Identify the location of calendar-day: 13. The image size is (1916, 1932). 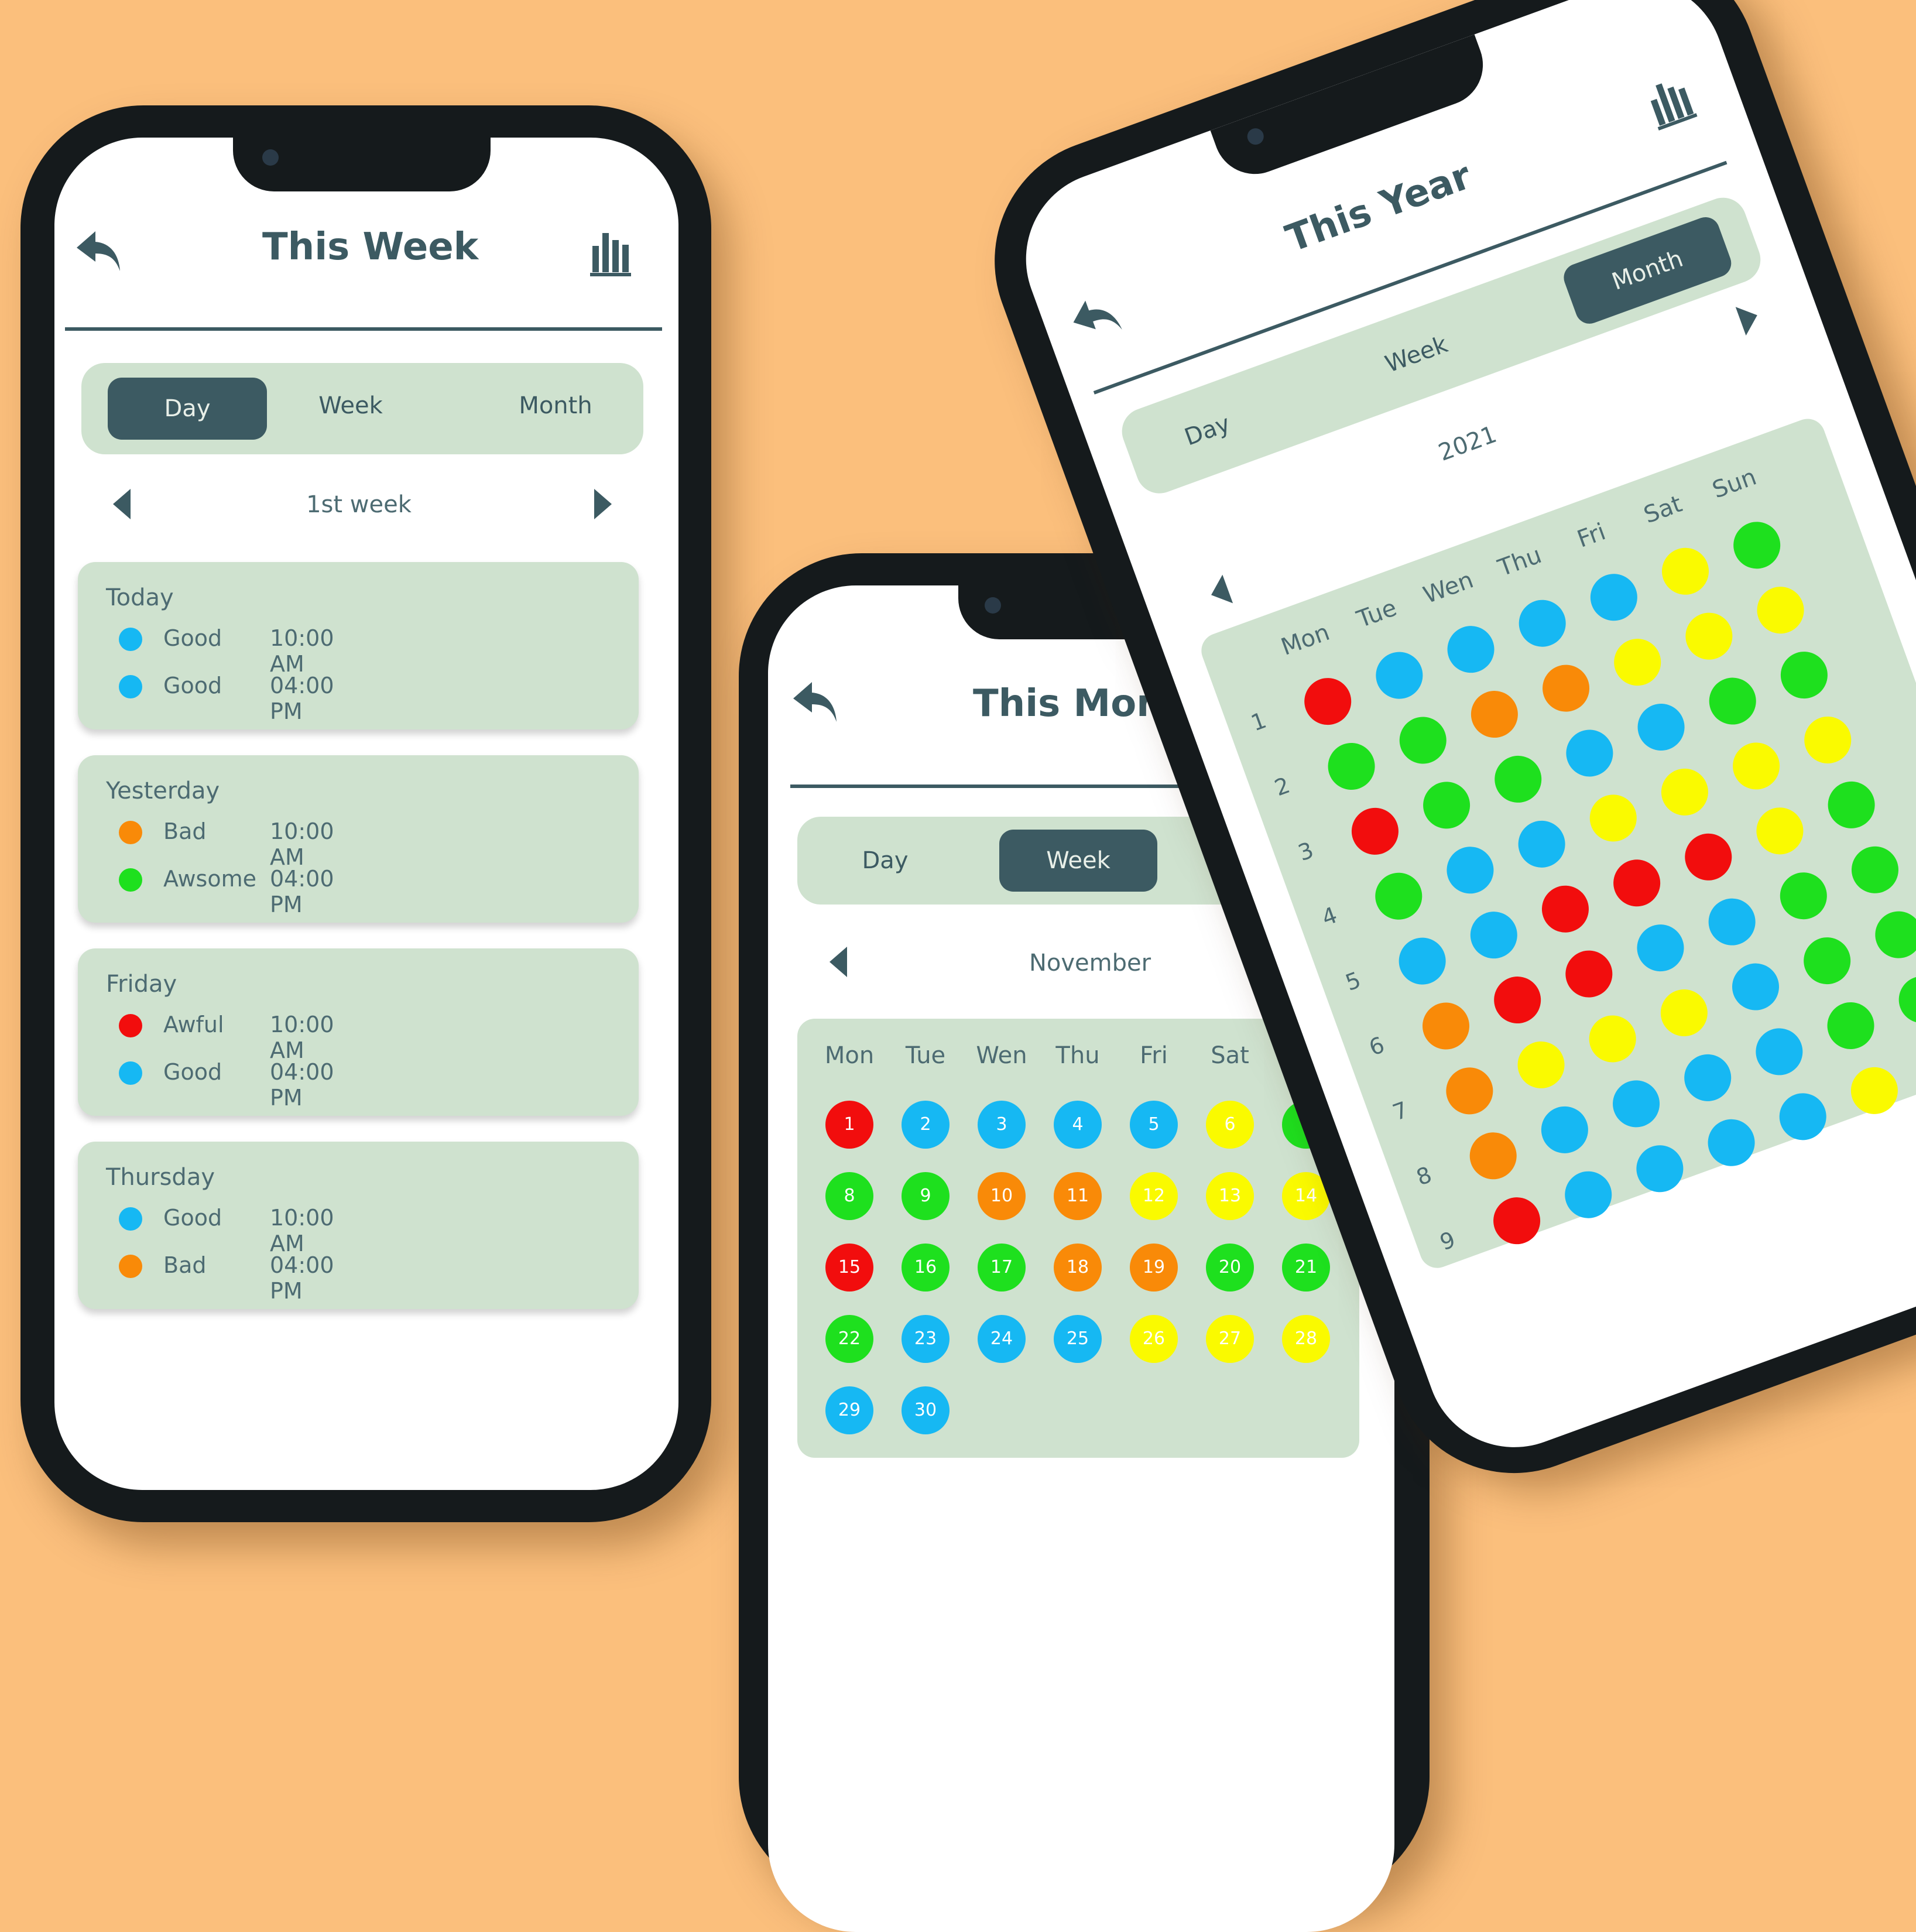
(1230, 1196).